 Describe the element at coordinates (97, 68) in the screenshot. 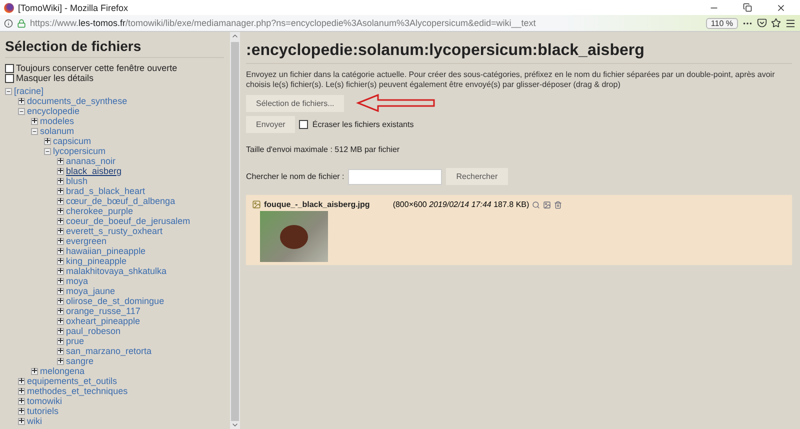

I see `checkbox-label: Toujours conserver cette fenêtre ouverte` at that location.